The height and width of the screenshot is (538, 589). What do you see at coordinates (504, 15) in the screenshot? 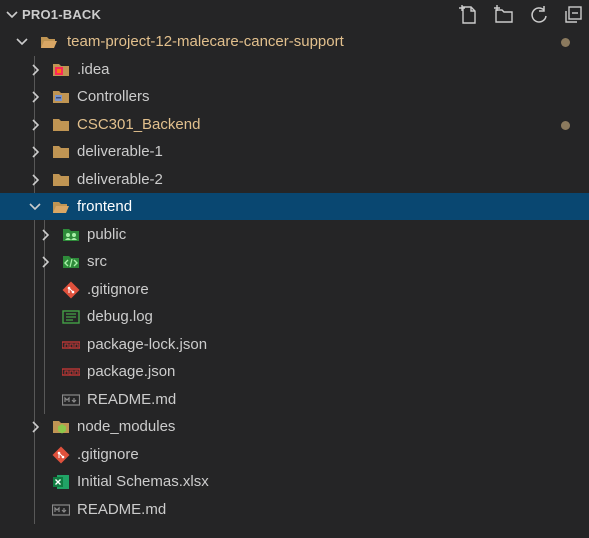
I see `new-folder-icon` at bounding box center [504, 15].